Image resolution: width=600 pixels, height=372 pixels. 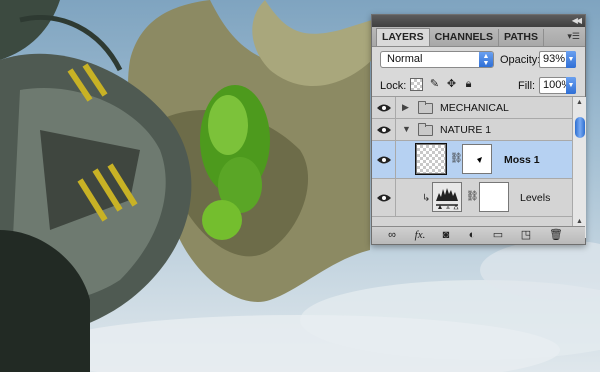 I want to click on blend-mode-select: Normal ▲ ▼, so click(x=437, y=59).